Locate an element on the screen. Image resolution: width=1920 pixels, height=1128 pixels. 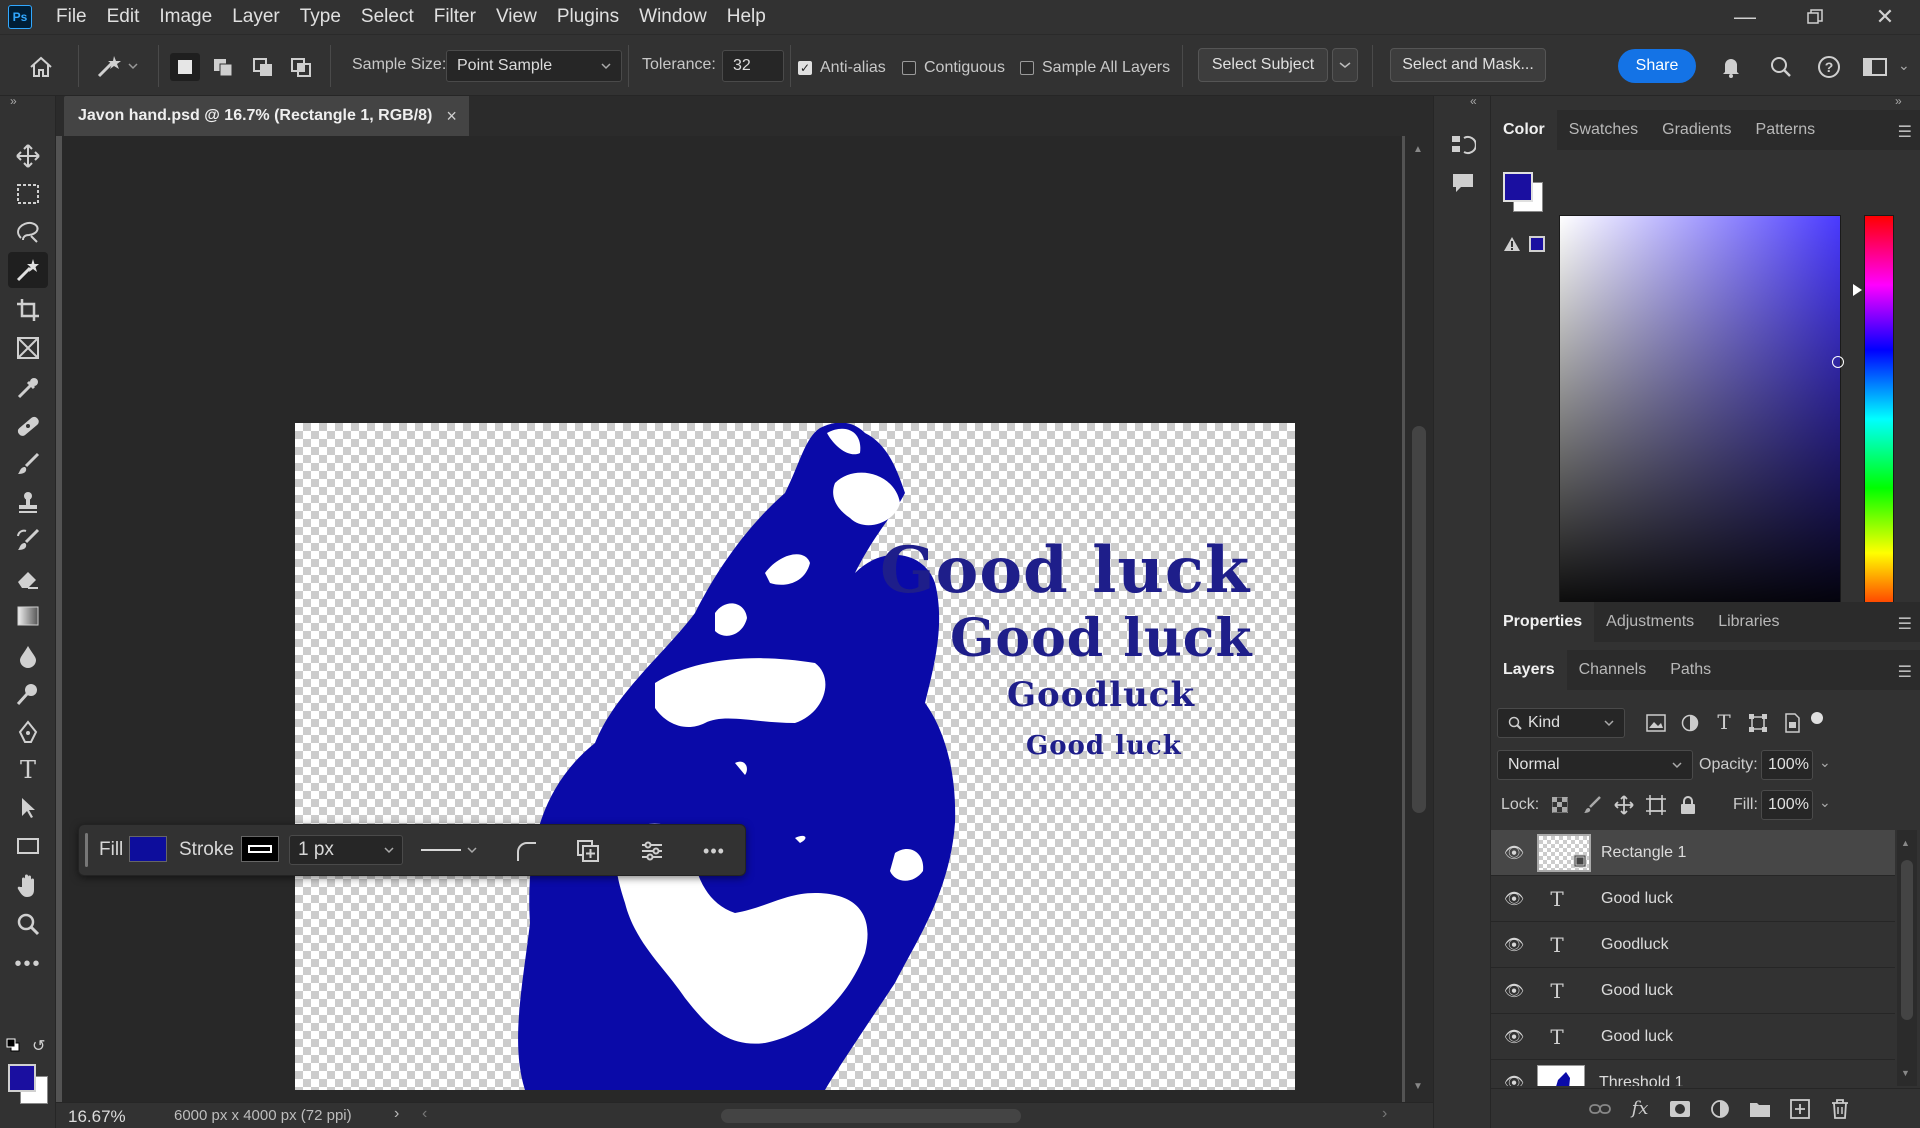
horizontal-scroll-thumb is located at coordinates (871, 1116).